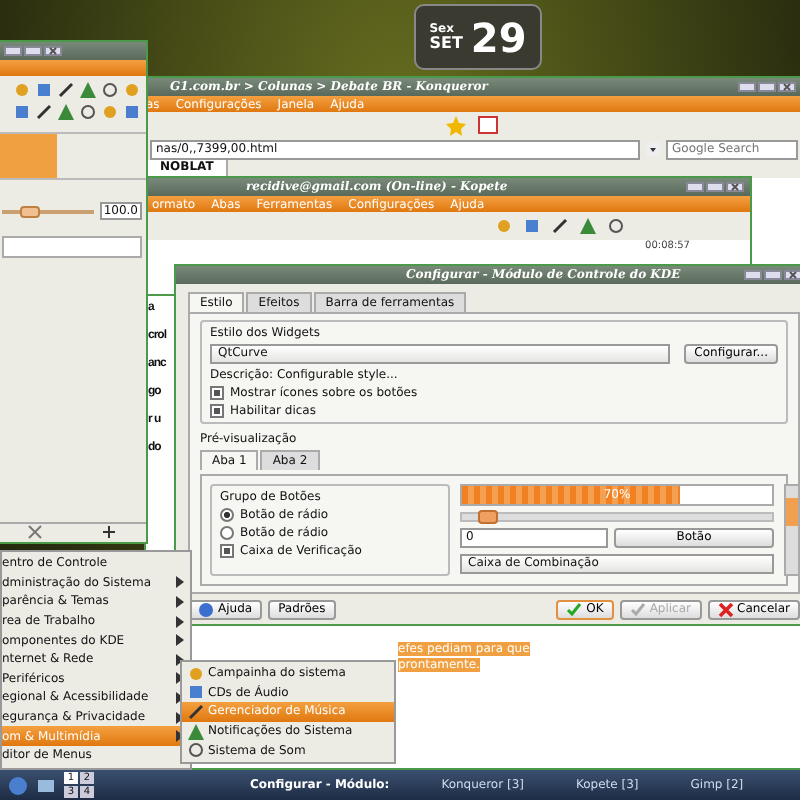 The image size is (800, 800). Describe the element at coordinates (446, 43) in the screenshot. I see `month-label: SET` at that location.